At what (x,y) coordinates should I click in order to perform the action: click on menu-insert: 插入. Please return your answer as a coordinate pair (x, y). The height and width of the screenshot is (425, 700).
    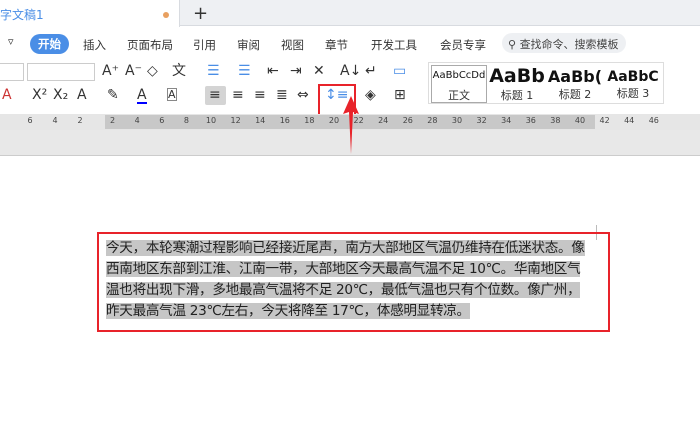
    Looking at the image, I should click on (94, 45).